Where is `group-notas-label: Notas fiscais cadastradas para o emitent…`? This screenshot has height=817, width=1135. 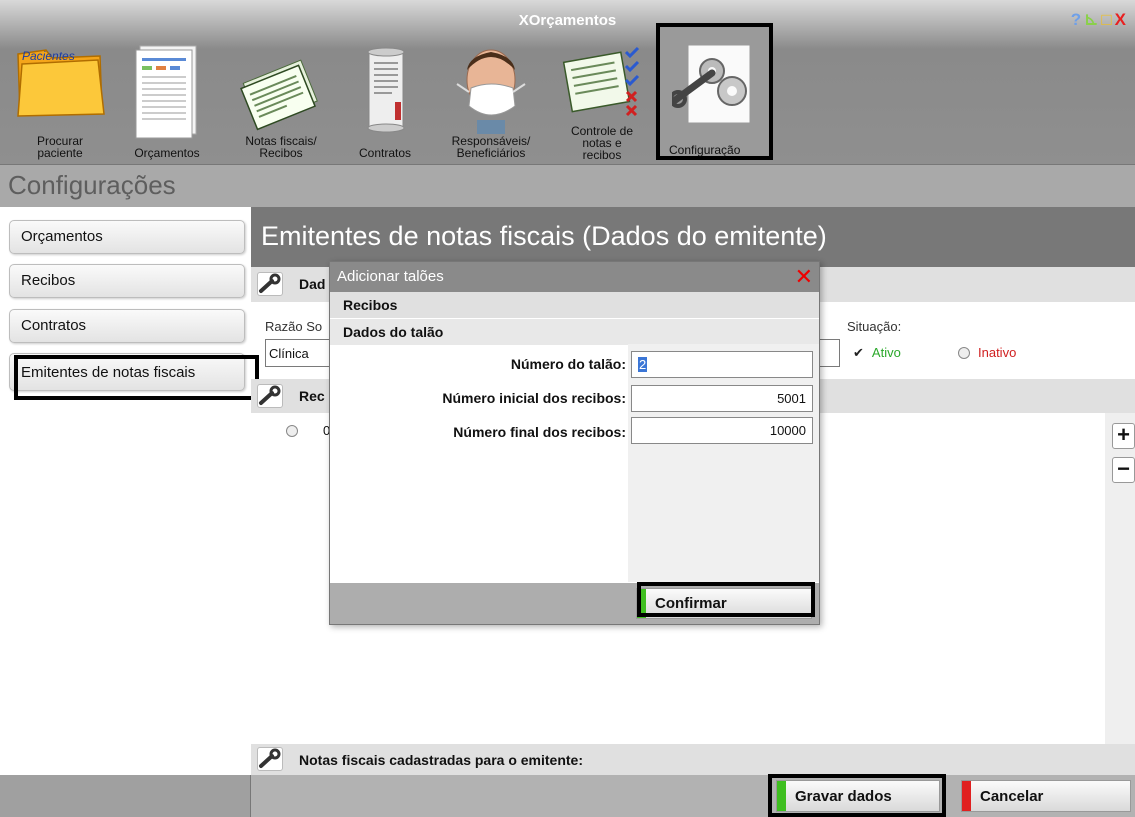 group-notas-label: Notas fiscais cadastradas para o emitent… is located at coordinates (441, 760).